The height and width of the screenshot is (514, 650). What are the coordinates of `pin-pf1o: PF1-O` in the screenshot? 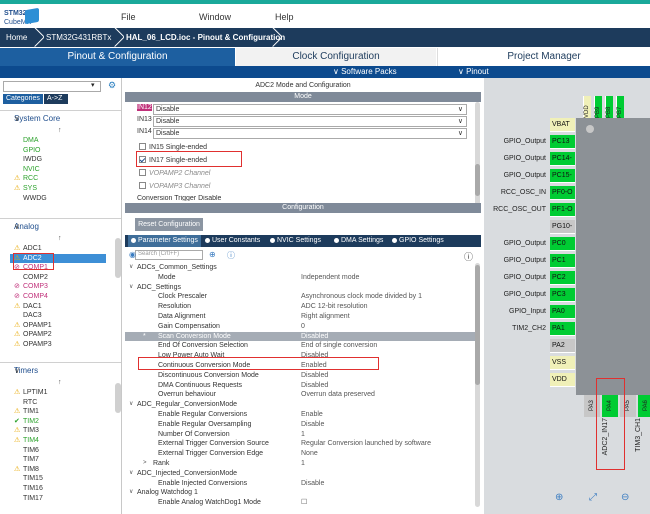 It's located at (562, 210).